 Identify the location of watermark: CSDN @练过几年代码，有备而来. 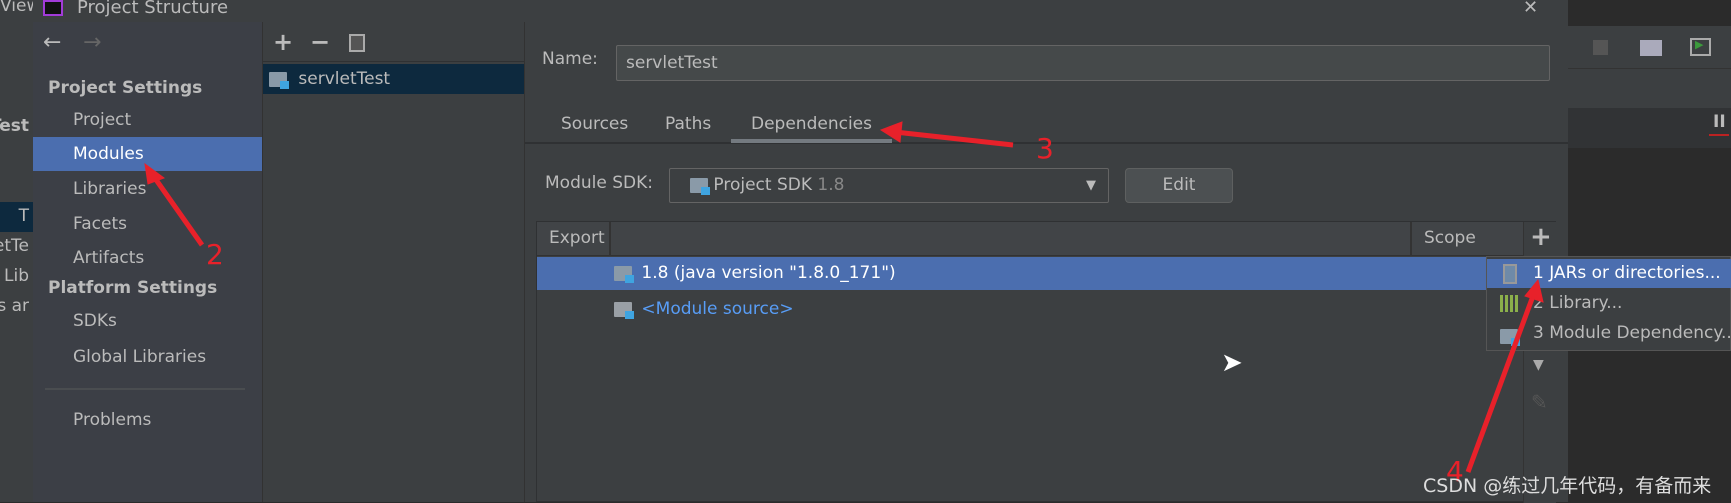
(1567, 486).